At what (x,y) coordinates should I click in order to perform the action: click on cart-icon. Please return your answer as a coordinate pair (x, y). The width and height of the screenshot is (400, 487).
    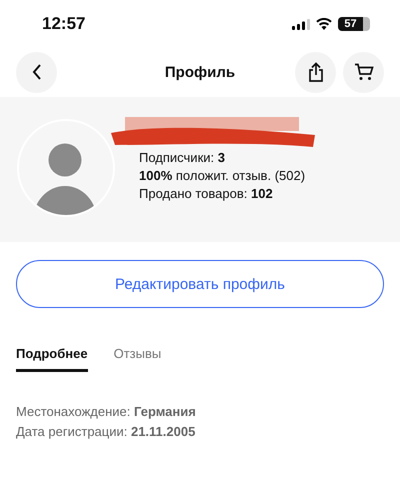
    Looking at the image, I should click on (364, 72).